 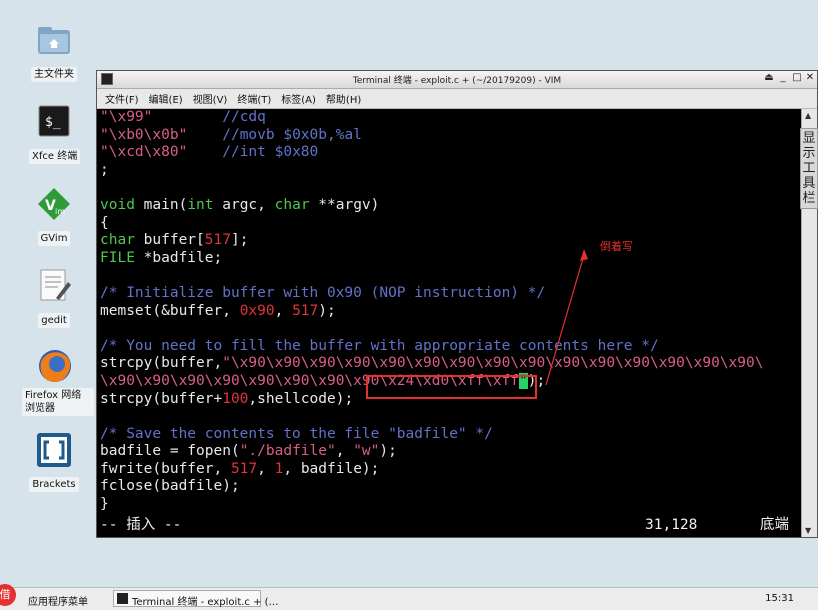 I want to click on menu-help: 帮助(H), so click(x=343, y=98).